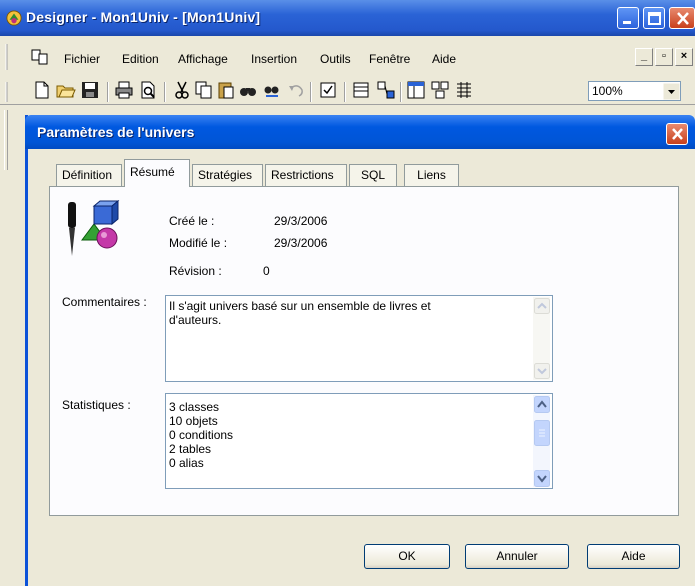 The height and width of the screenshot is (586, 695). I want to click on find-next-icon, so click(272, 90).